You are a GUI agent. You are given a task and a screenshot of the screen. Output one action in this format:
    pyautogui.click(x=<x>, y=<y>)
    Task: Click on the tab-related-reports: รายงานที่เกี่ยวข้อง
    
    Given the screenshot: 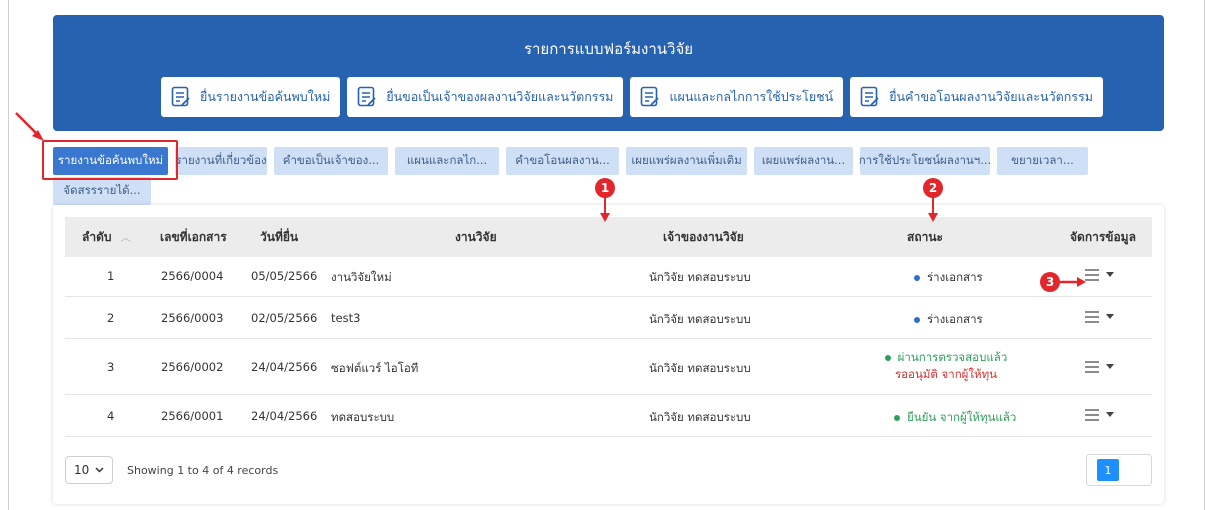 What is the action you would take?
    pyautogui.click(x=221, y=161)
    